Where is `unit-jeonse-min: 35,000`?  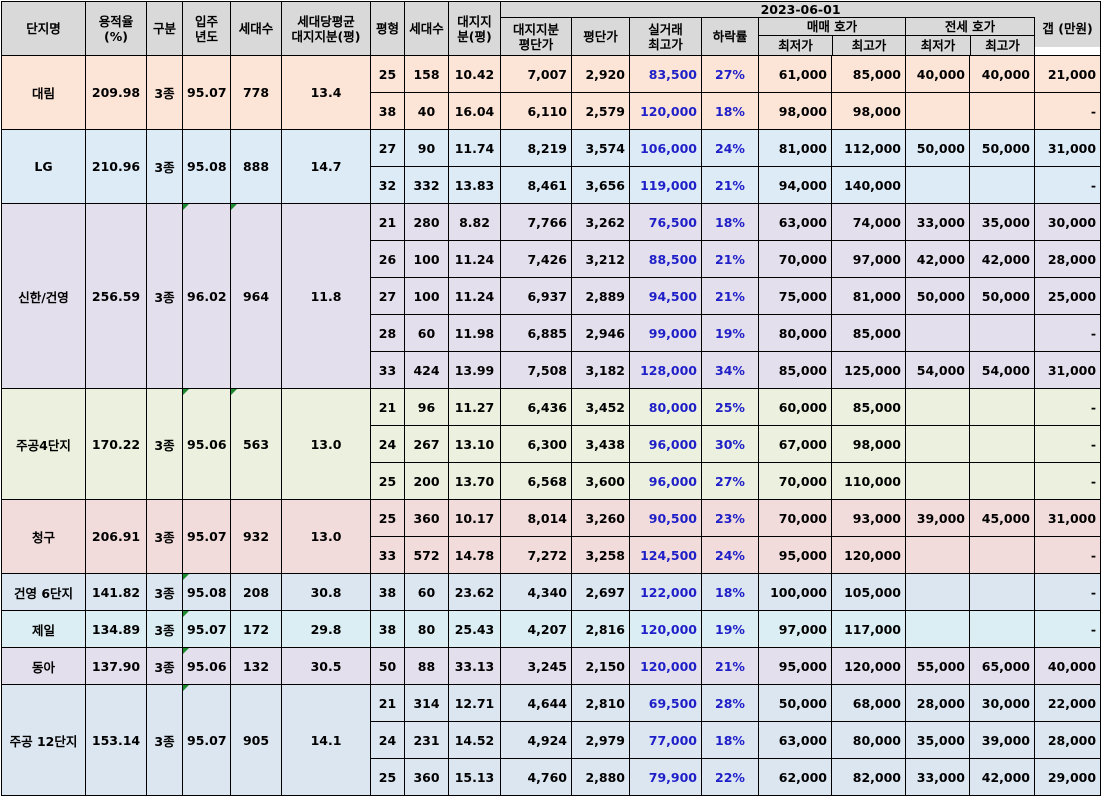 unit-jeonse-min: 35,000 is located at coordinates (937, 740).